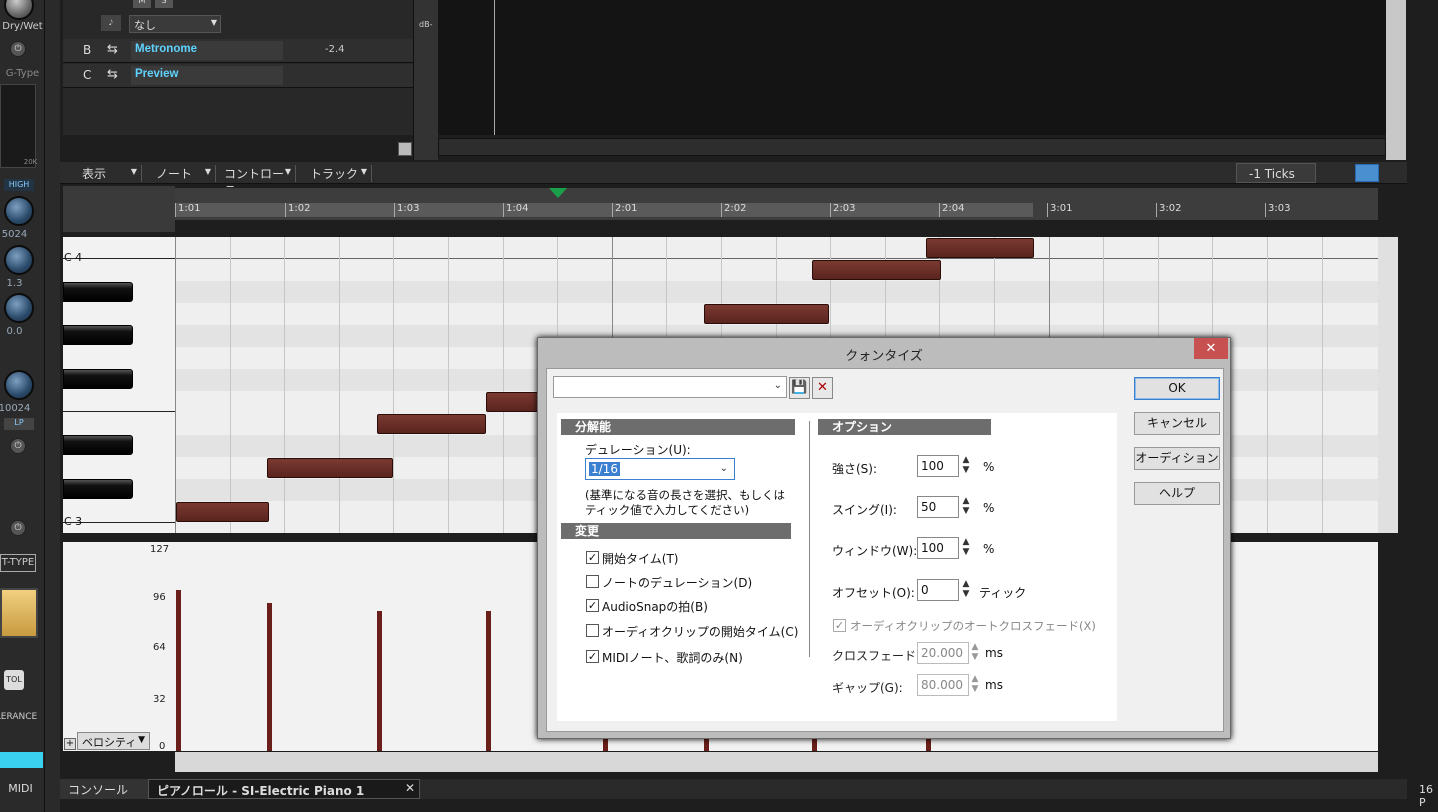 The width and height of the screenshot is (1438, 812). What do you see at coordinates (1059, 210) in the screenshot?
I see `ruler-tick: 3:01` at bounding box center [1059, 210].